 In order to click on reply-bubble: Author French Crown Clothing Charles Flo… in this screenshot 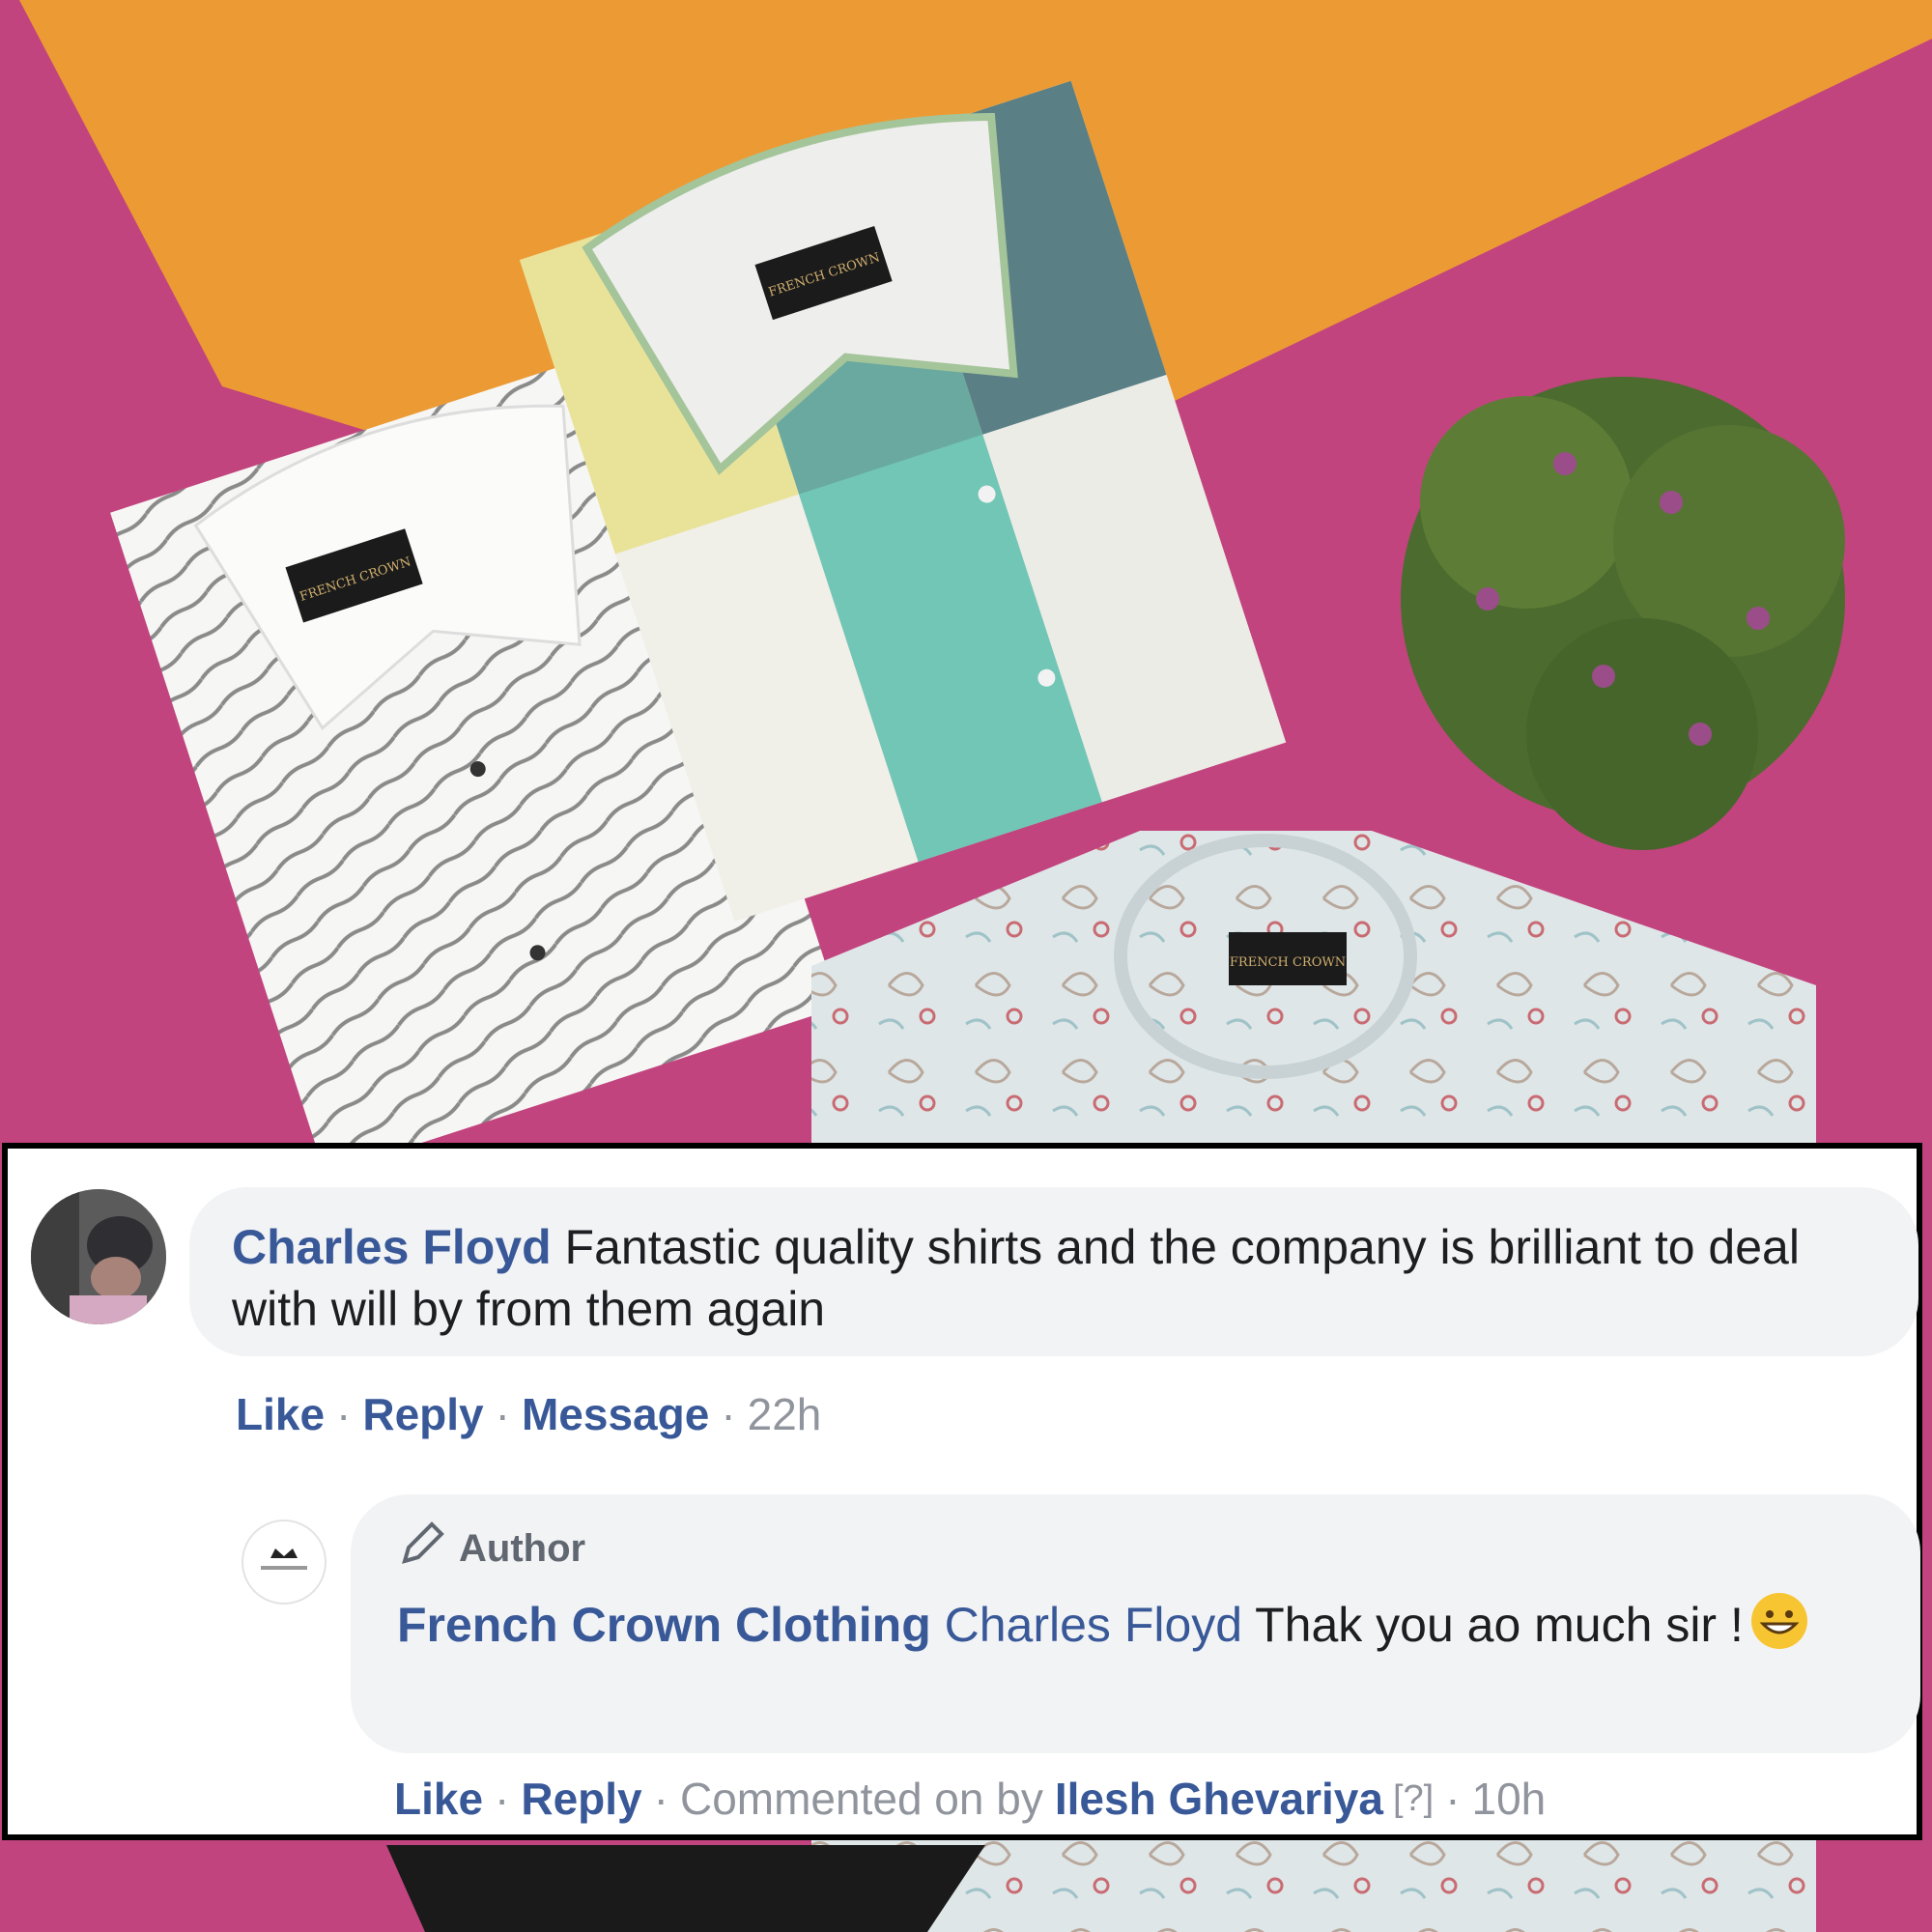, I will do `click(1135, 1623)`.